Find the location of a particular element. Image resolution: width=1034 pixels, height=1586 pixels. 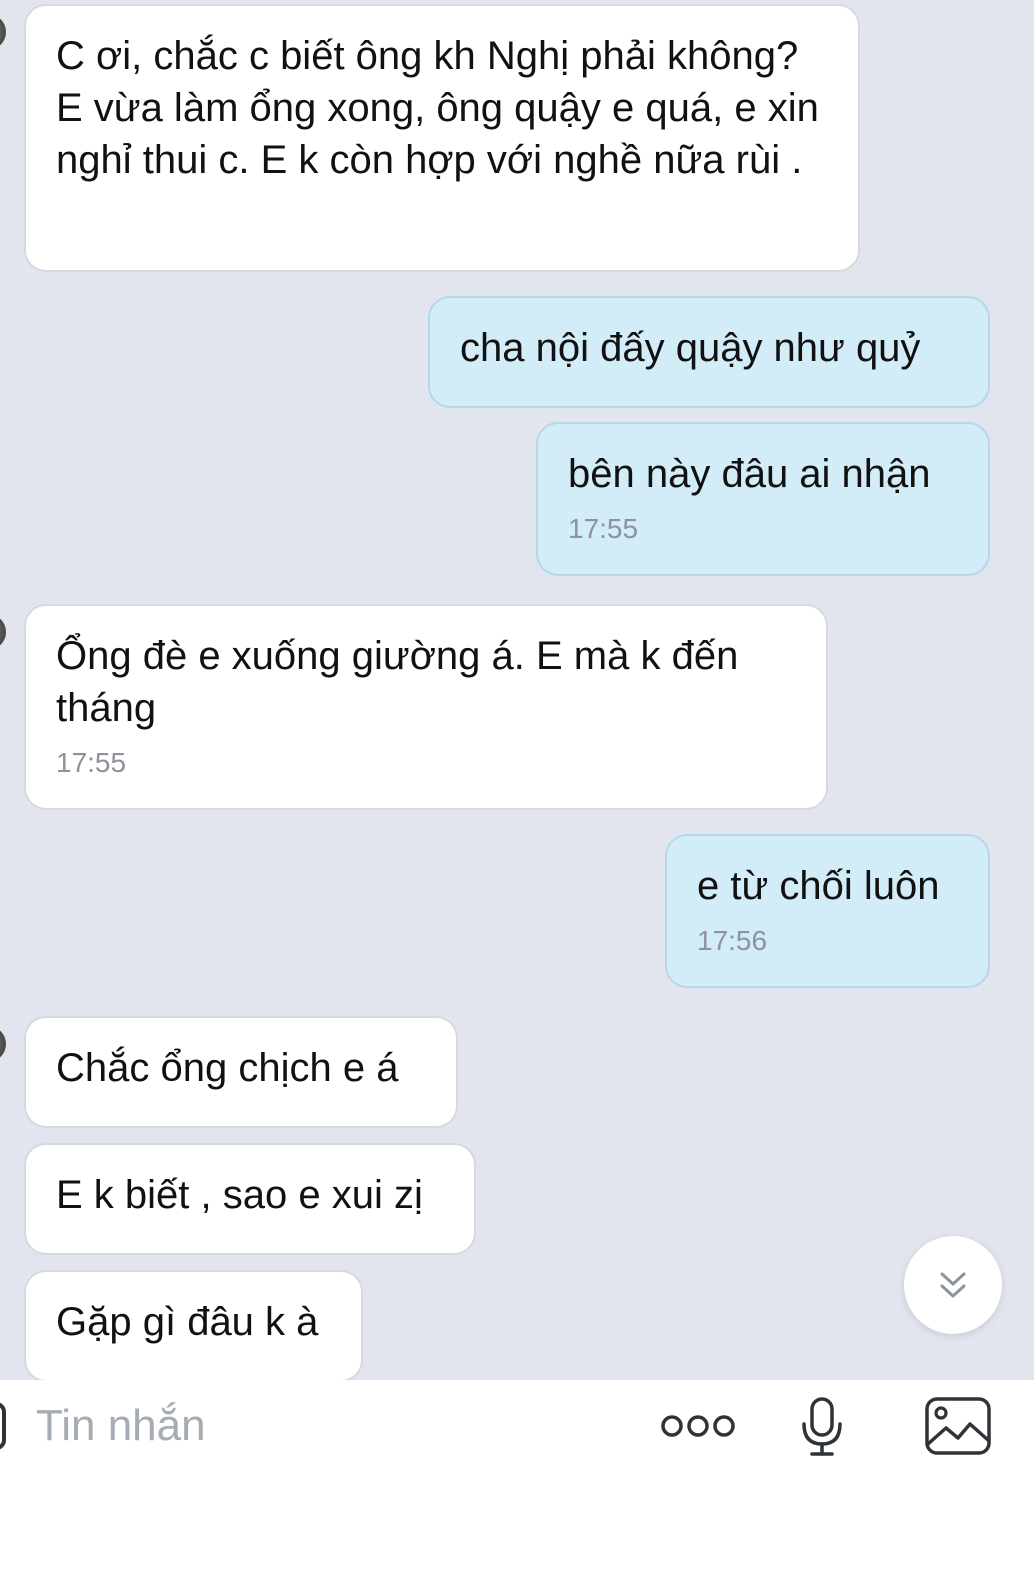

message-bubble-incoming: Chắc ổng chịch e á is located at coordinates (241, 1072).